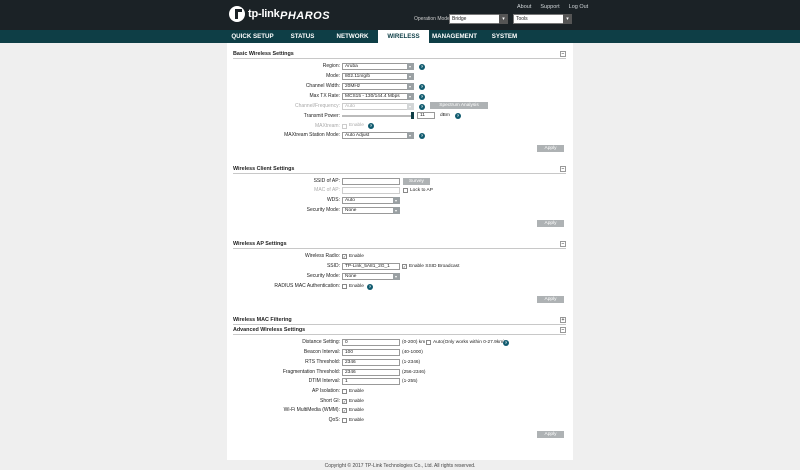 The height and width of the screenshot is (470, 800). Describe the element at coordinates (563, 320) in the screenshot. I see `expand-icon: +` at that location.